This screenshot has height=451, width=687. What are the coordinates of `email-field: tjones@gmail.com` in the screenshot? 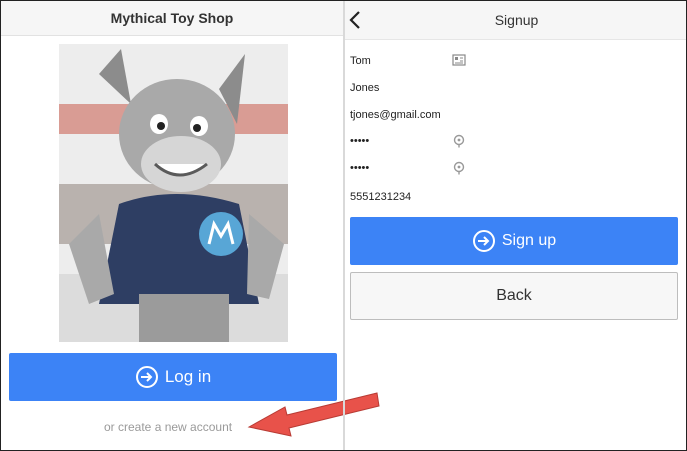 It's located at (395, 115).